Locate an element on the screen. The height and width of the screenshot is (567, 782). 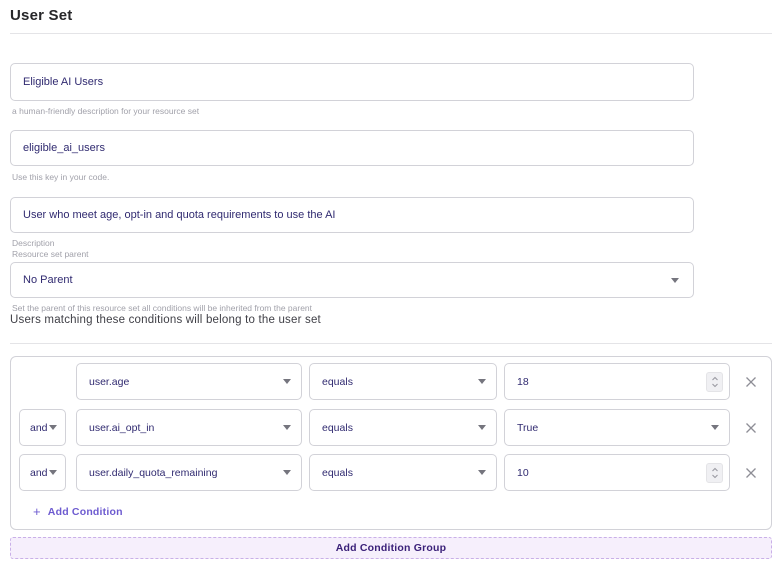
property-select: user.daily_quota_remaining is located at coordinates (189, 472).